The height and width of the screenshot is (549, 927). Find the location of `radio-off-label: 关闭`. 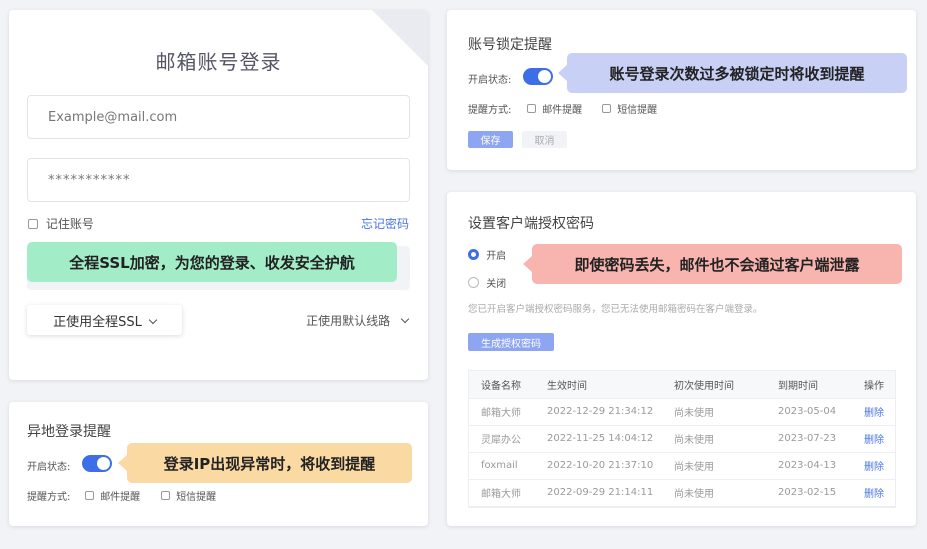

radio-off-label: 关闭 is located at coordinates (496, 284).